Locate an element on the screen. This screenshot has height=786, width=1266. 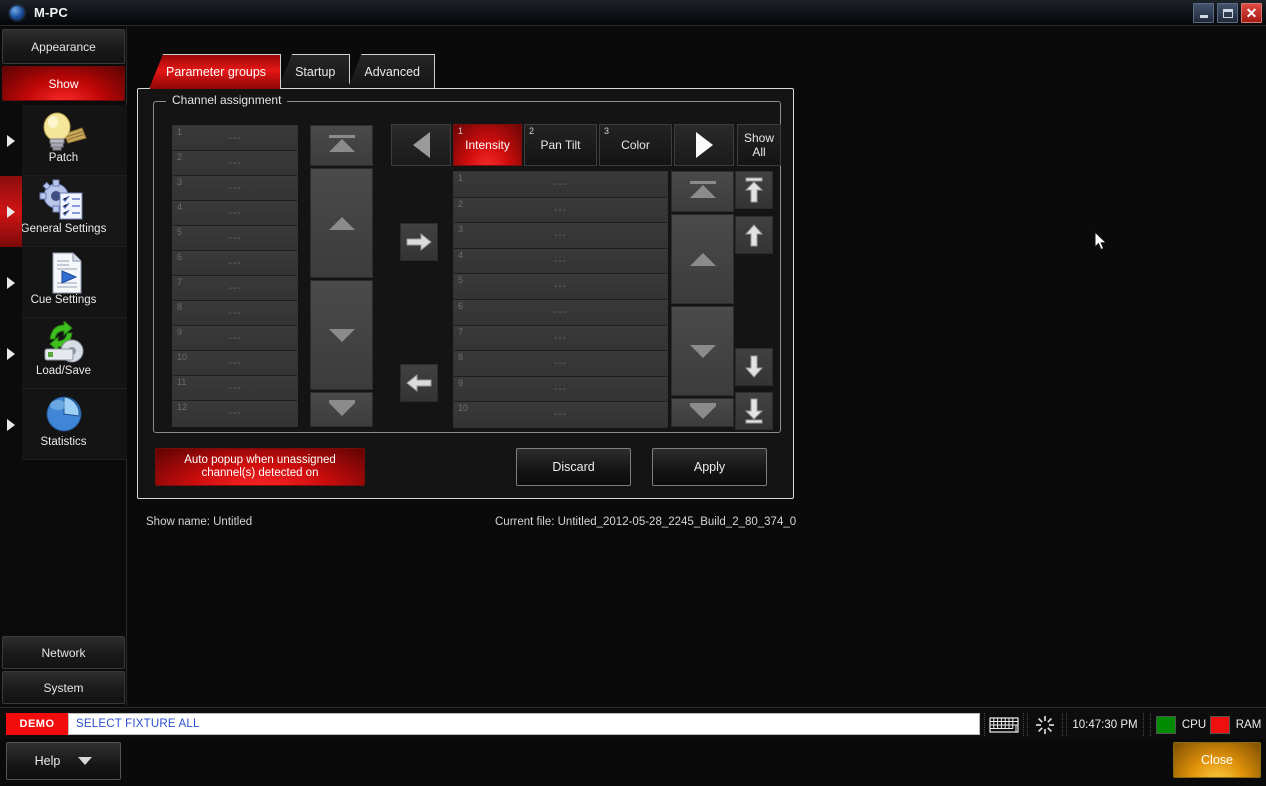
close-button: Close is located at coordinates (1217, 760).